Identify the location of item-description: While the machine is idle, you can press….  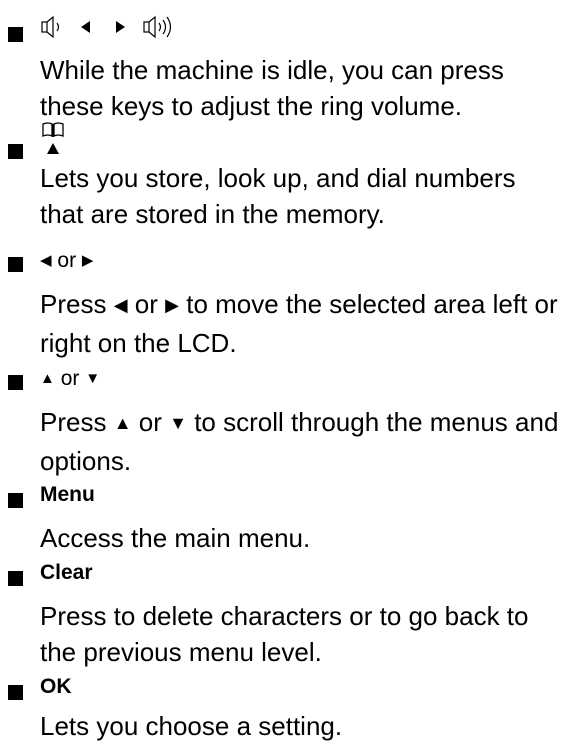
(272, 88).